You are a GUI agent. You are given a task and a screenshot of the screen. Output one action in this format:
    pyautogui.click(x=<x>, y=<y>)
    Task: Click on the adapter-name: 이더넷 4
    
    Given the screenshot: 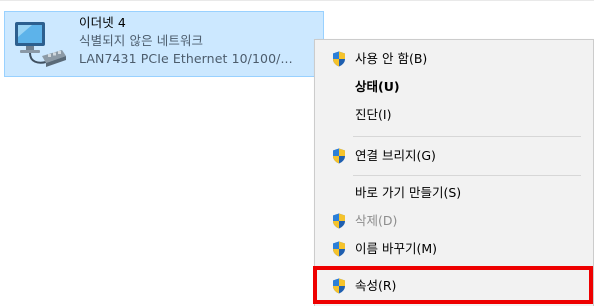 What is the action you would take?
    pyautogui.click(x=102, y=22)
    